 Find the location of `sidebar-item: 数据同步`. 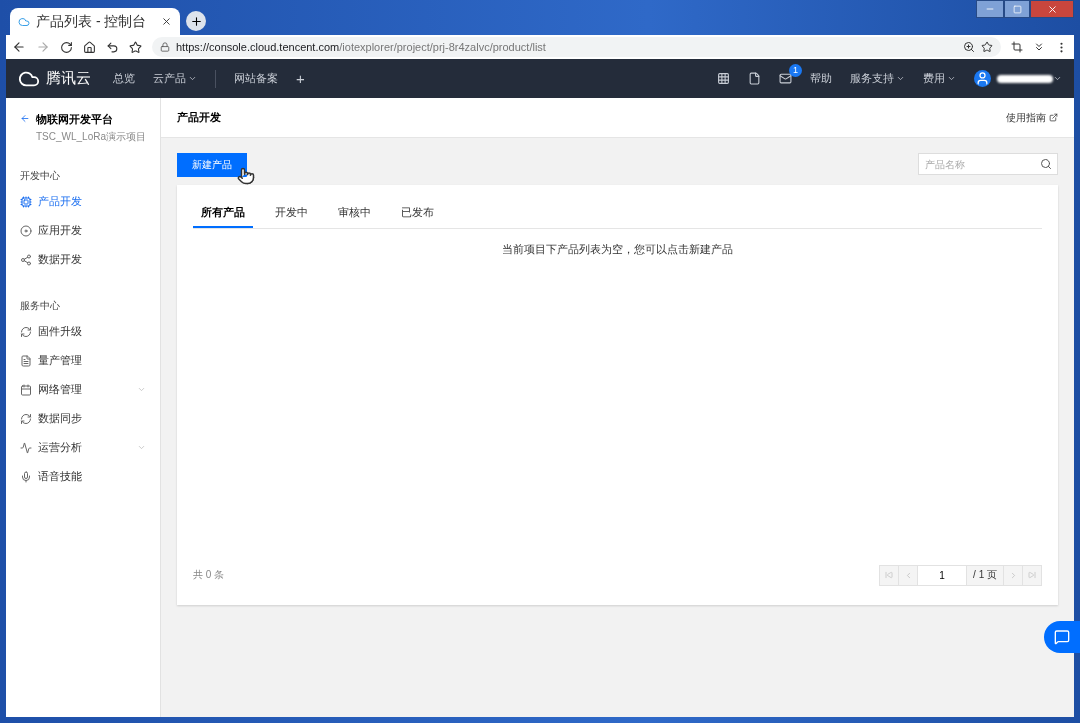

sidebar-item: 数据同步 is located at coordinates (83, 418).